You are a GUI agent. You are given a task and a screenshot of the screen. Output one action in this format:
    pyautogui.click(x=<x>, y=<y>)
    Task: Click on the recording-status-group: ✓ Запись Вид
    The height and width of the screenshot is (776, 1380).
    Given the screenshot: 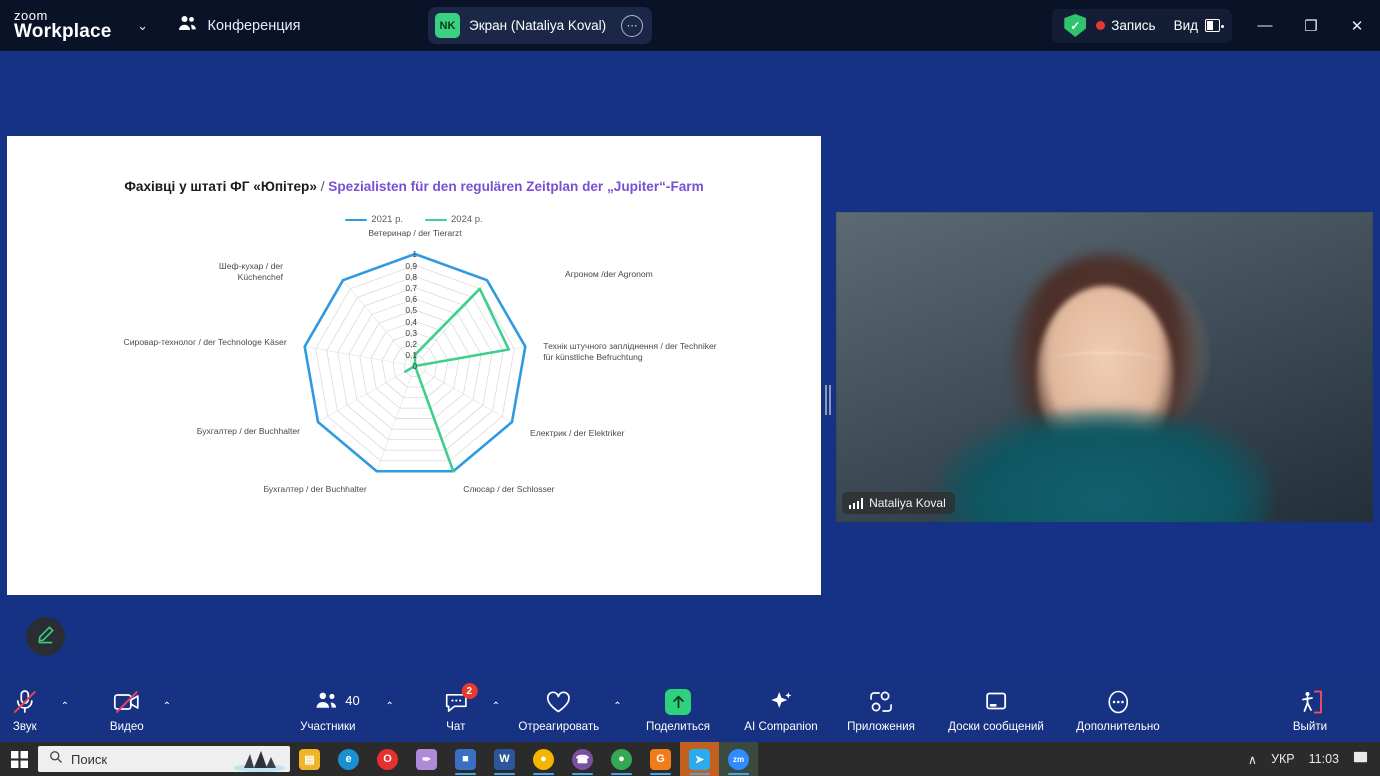 What is the action you would take?
    pyautogui.click(x=1142, y=25)
    